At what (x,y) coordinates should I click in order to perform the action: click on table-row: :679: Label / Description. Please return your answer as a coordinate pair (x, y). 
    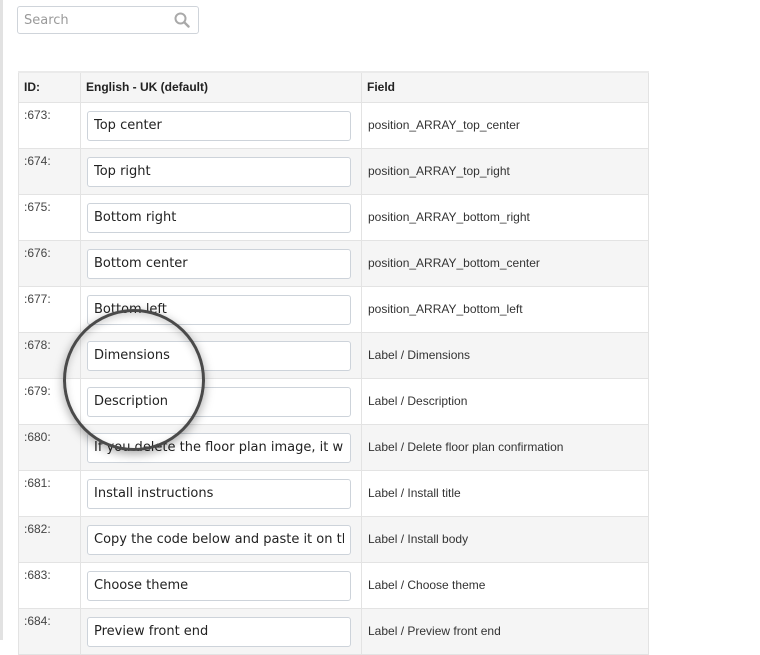
    Looking at the image, I should click on (333, 401).